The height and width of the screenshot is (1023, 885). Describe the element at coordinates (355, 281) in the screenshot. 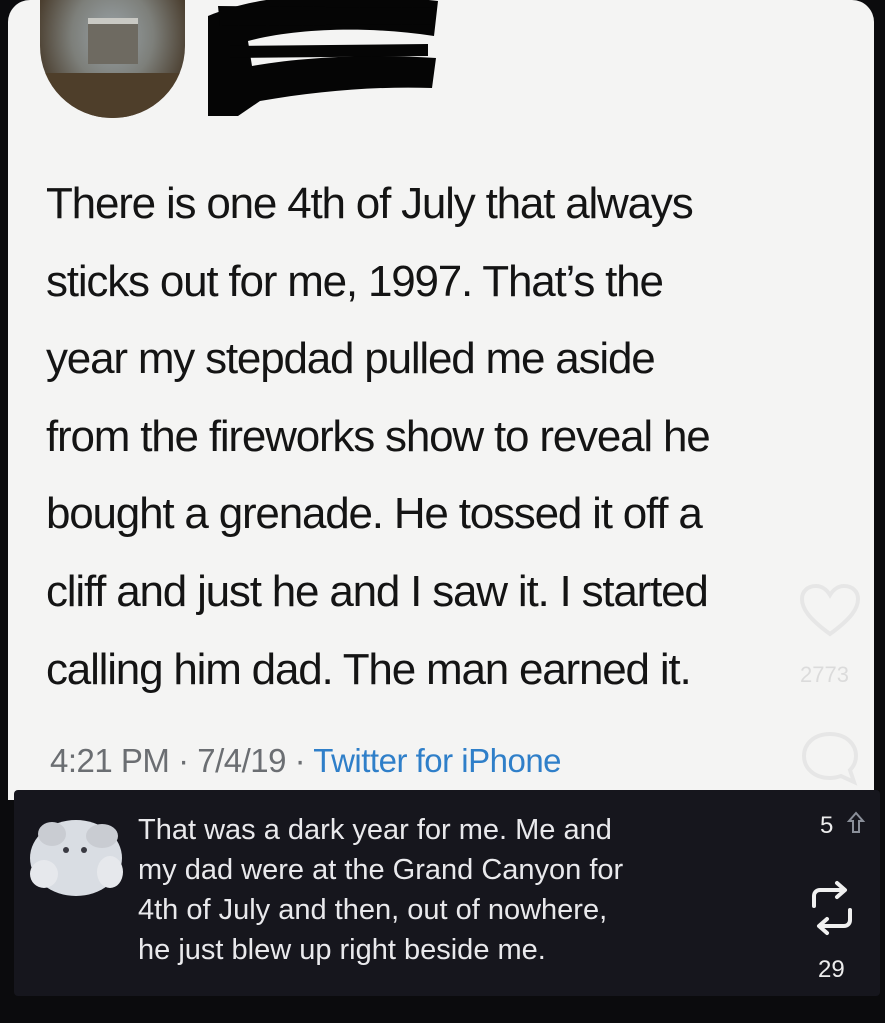

I see `tweet-text-line: sticks out for me, 1997. That’s the` at that location.